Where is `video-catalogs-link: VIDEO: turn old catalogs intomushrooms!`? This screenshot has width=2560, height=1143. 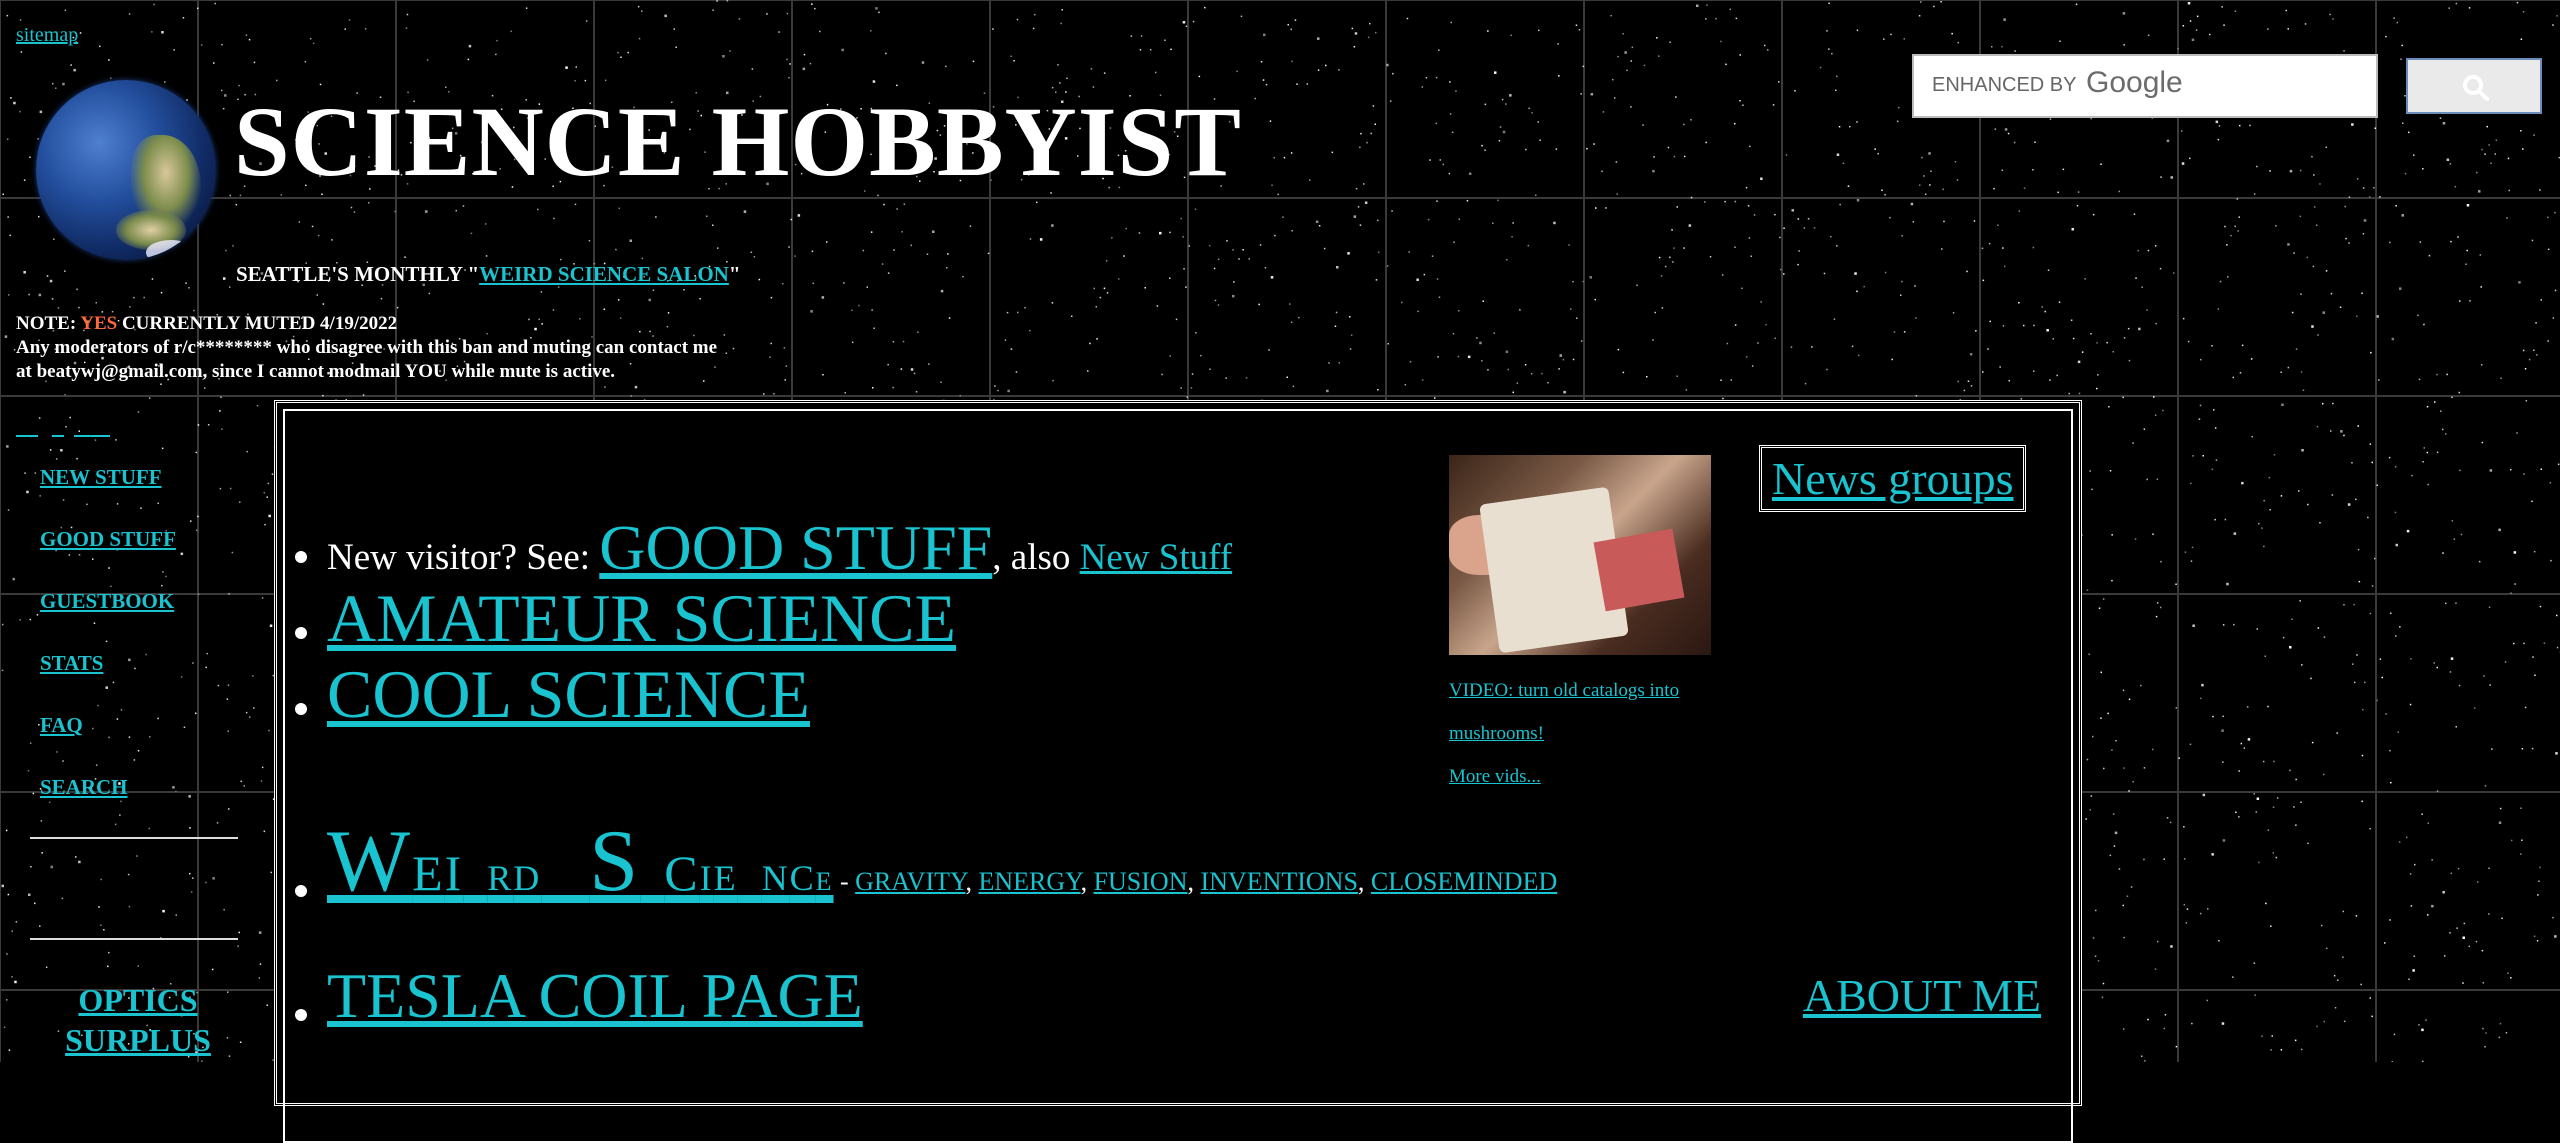 video-catalogs-link: VIDEO: turn old catalogs intomushrooms! is located at coordinates (1564, 712).